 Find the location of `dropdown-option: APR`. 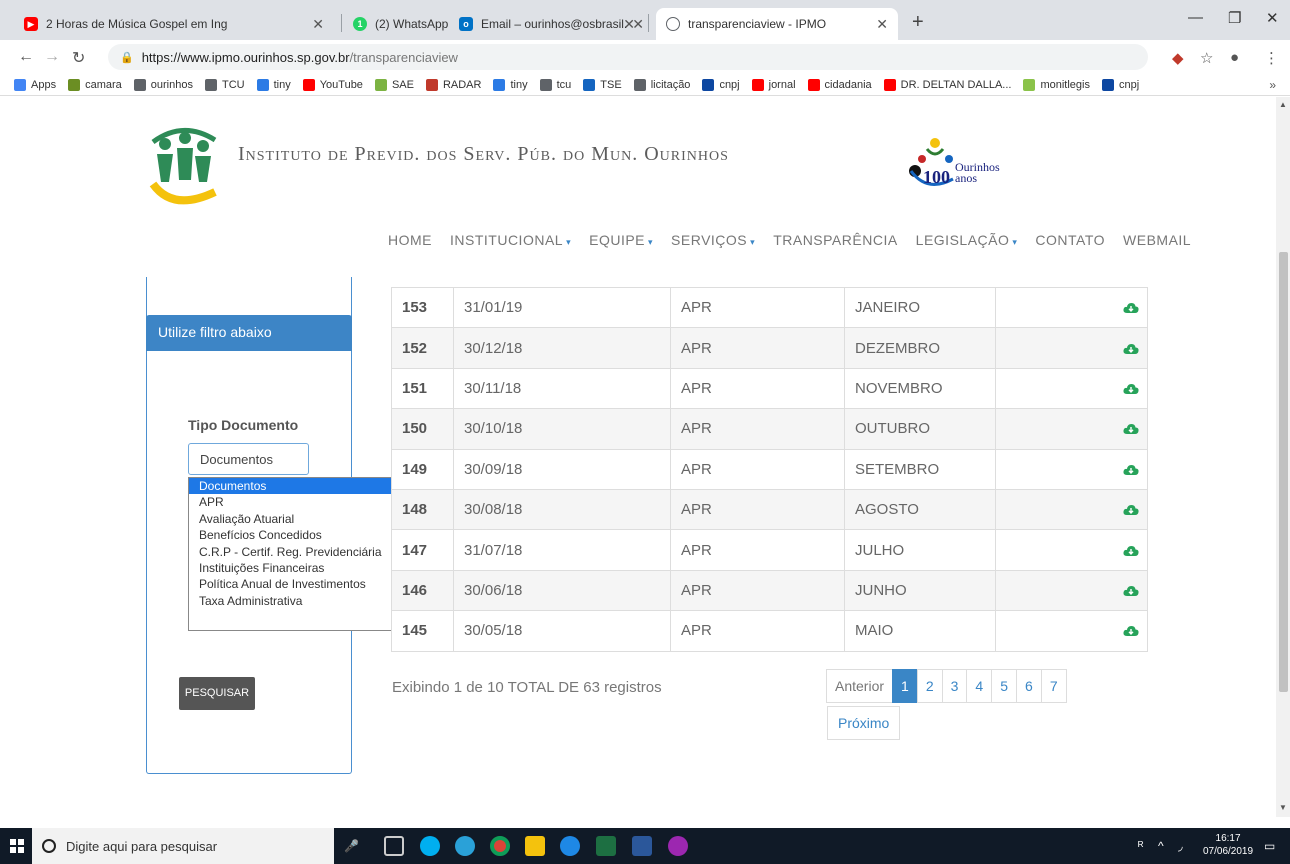

dropdown-option: APR is located at coordinates (290, 502).